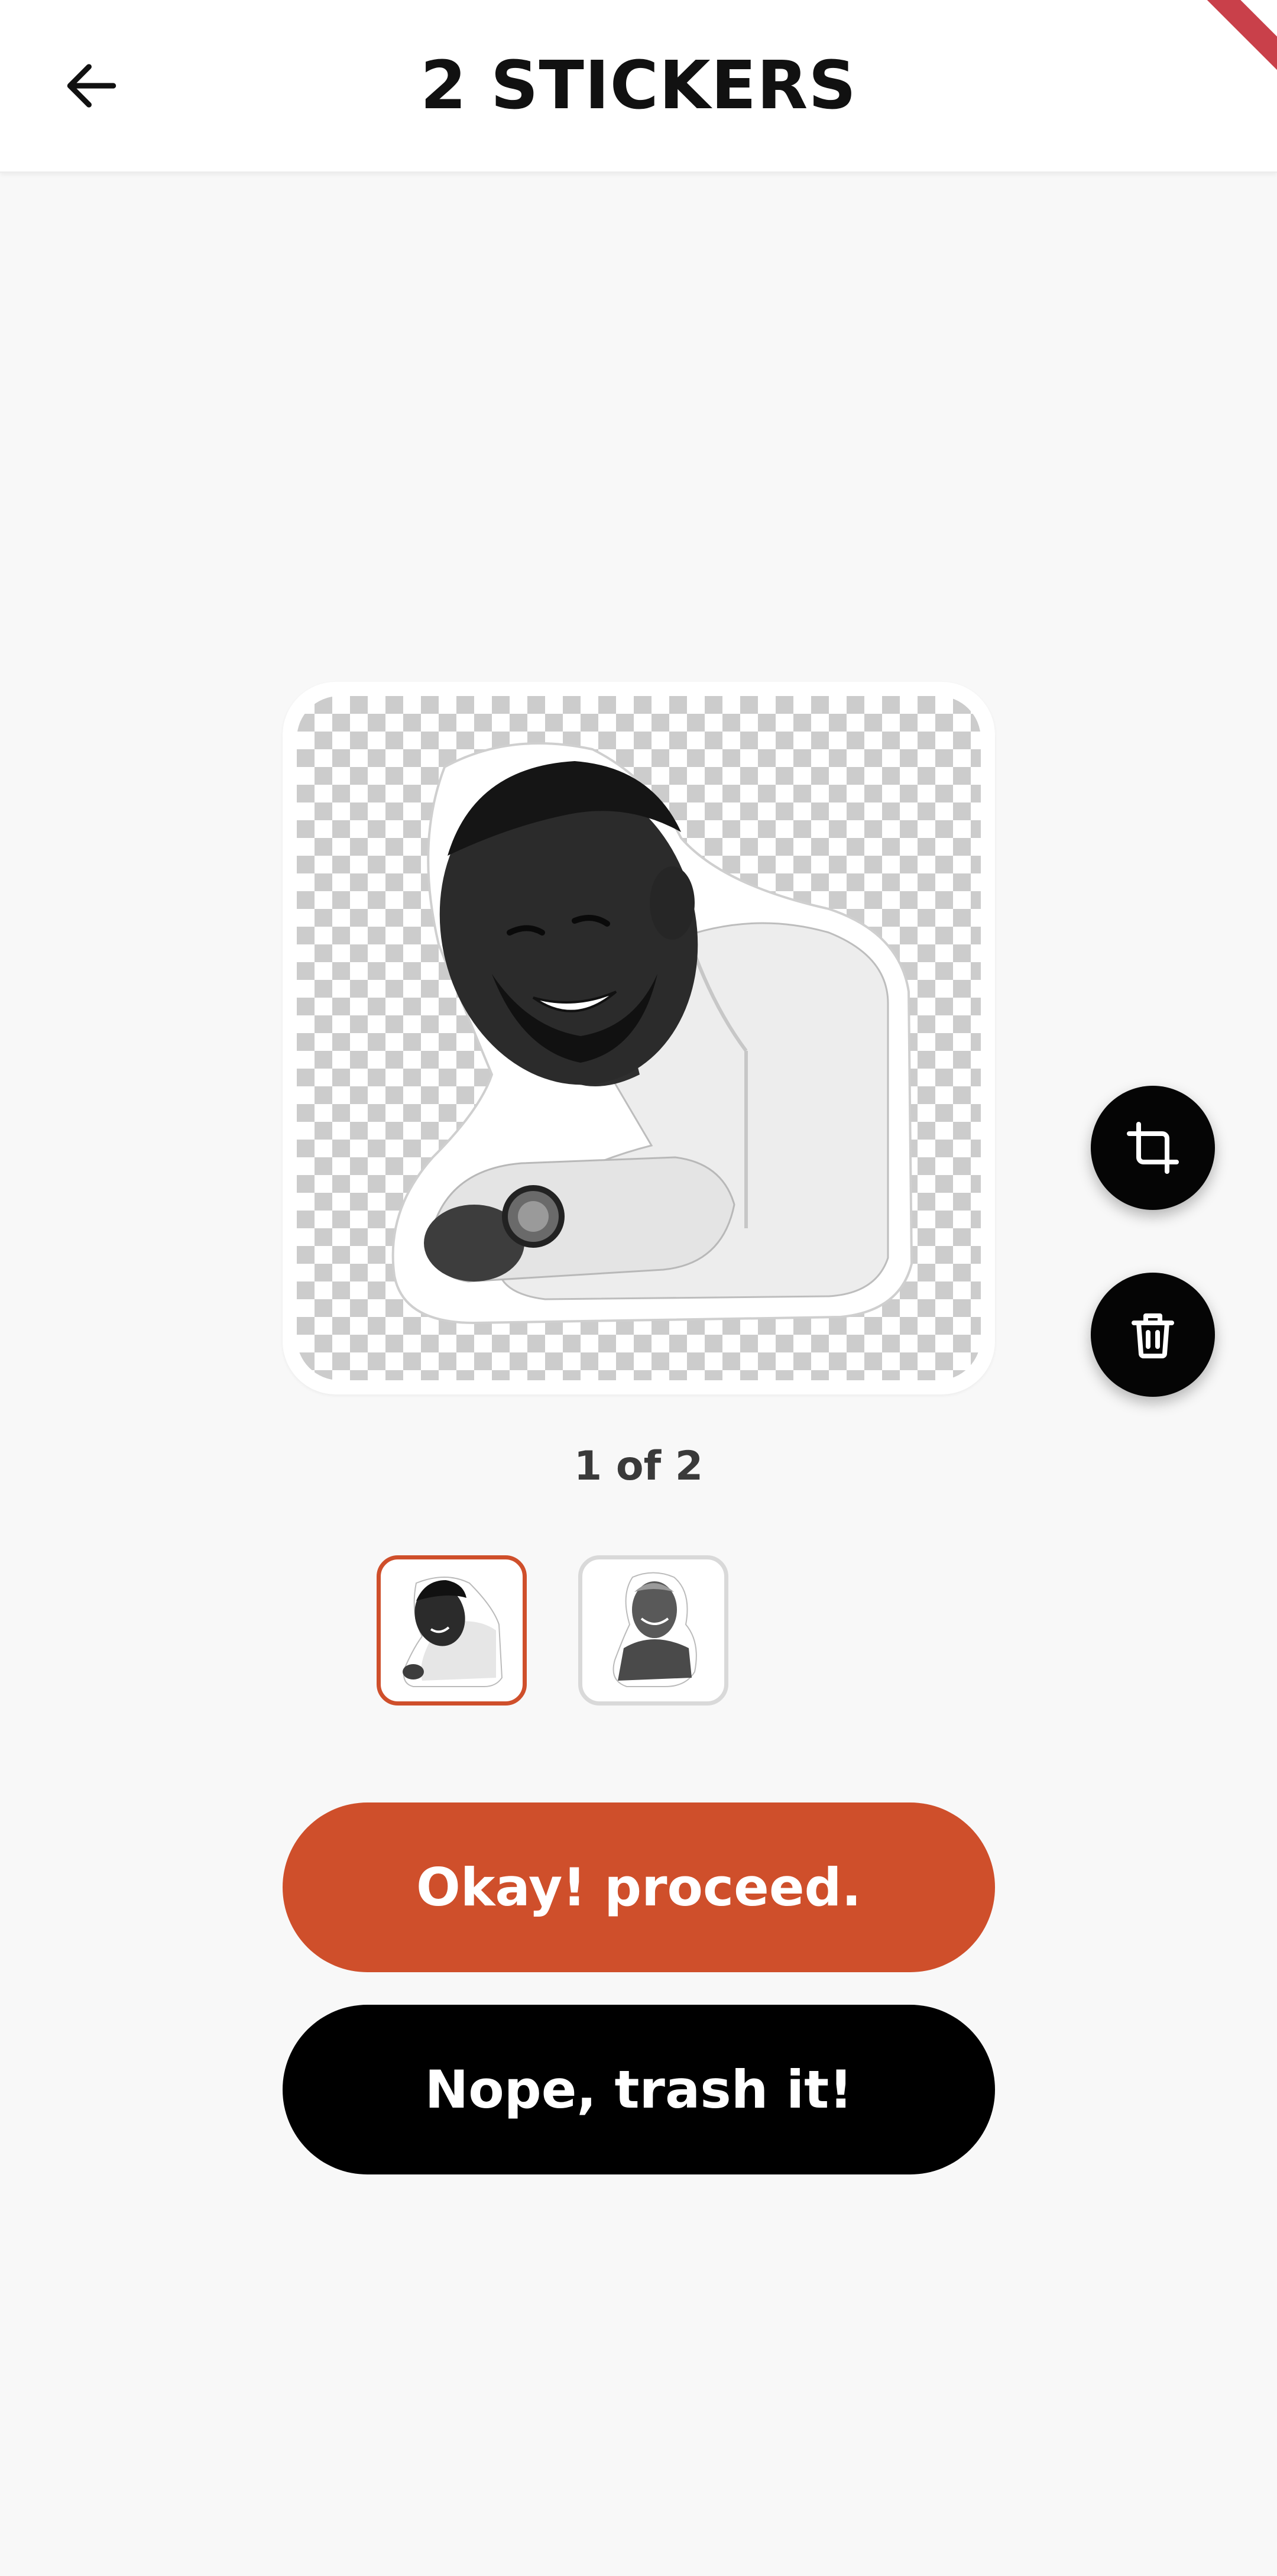 This screenshot has width=1277, height=2576. I want to click on crop-button, so click(1153, 1148).